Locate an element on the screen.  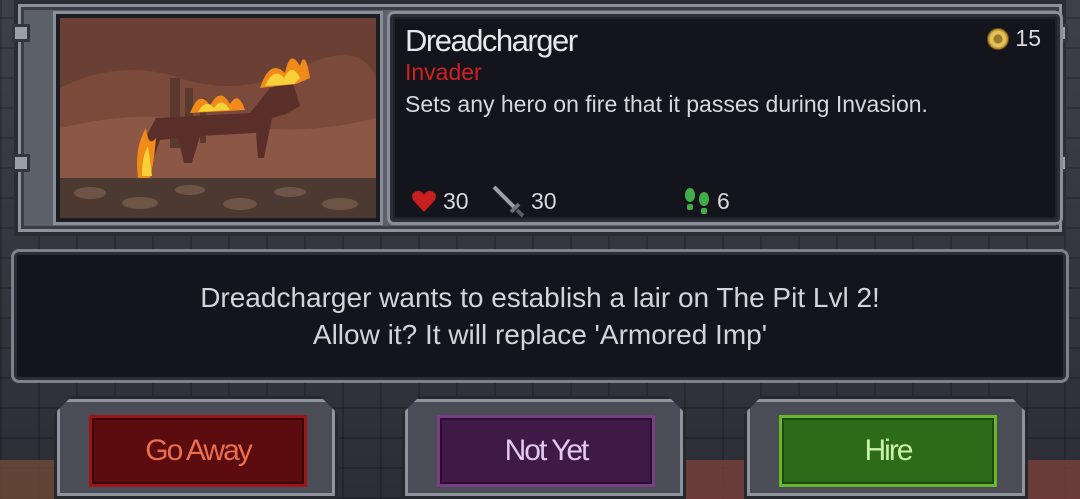
hire-button: Hire is located at coordinates (888, 451).